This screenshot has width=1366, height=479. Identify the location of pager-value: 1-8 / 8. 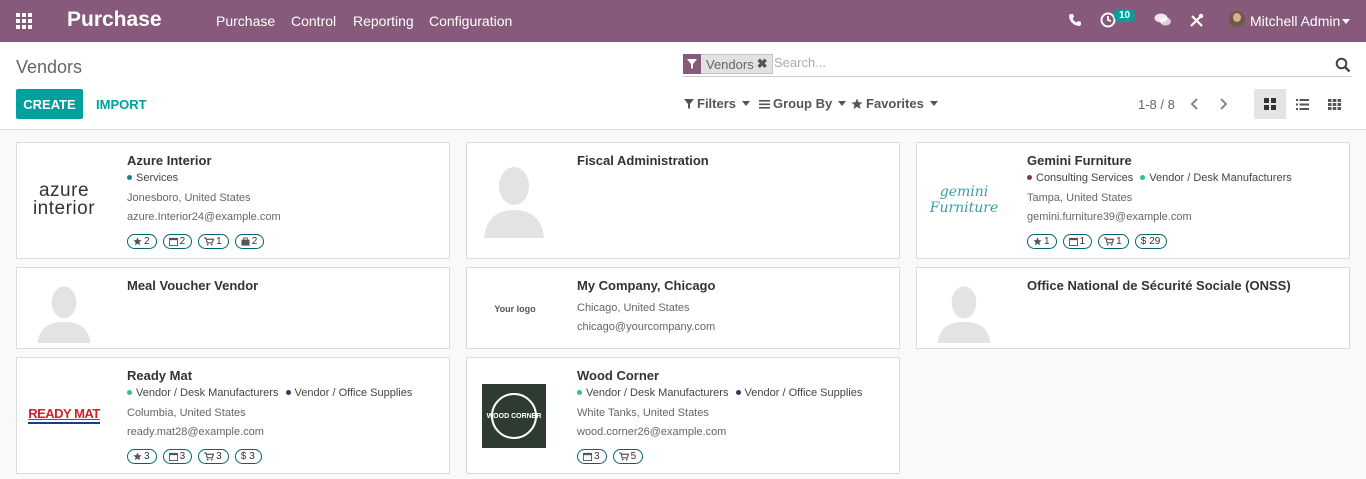
(1156, 104).